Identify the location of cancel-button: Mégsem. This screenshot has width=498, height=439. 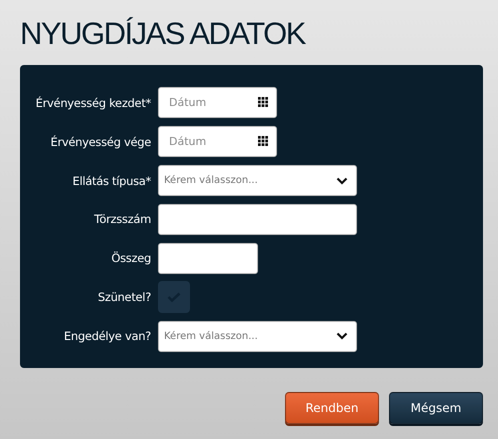
(436, 408).